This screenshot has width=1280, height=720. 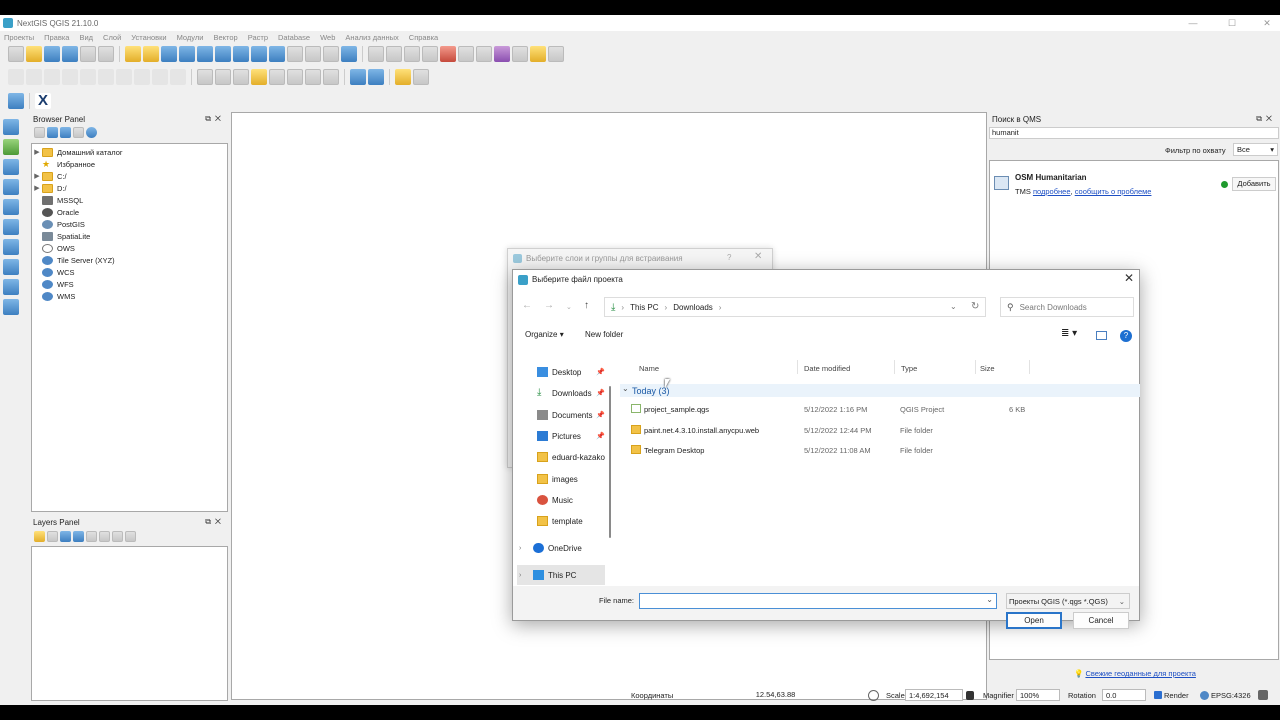 What do you see at coordinates (11, 207) in the screenshot?
I see `add-postgis-icon` at bounding box center [11, 207].